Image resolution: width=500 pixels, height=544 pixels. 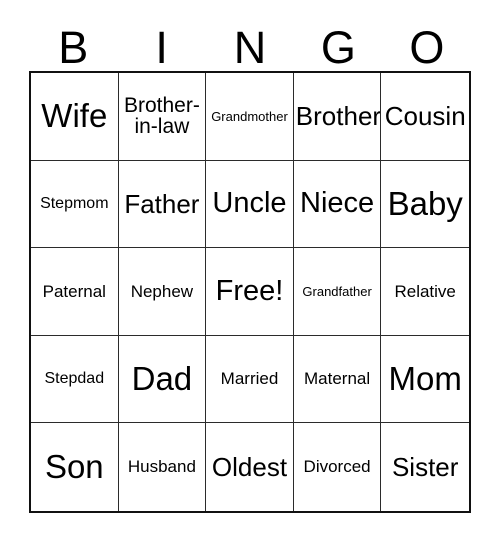 I want to click on bingo-cell-label: Brother-in-law, so click(x=161, y=116).